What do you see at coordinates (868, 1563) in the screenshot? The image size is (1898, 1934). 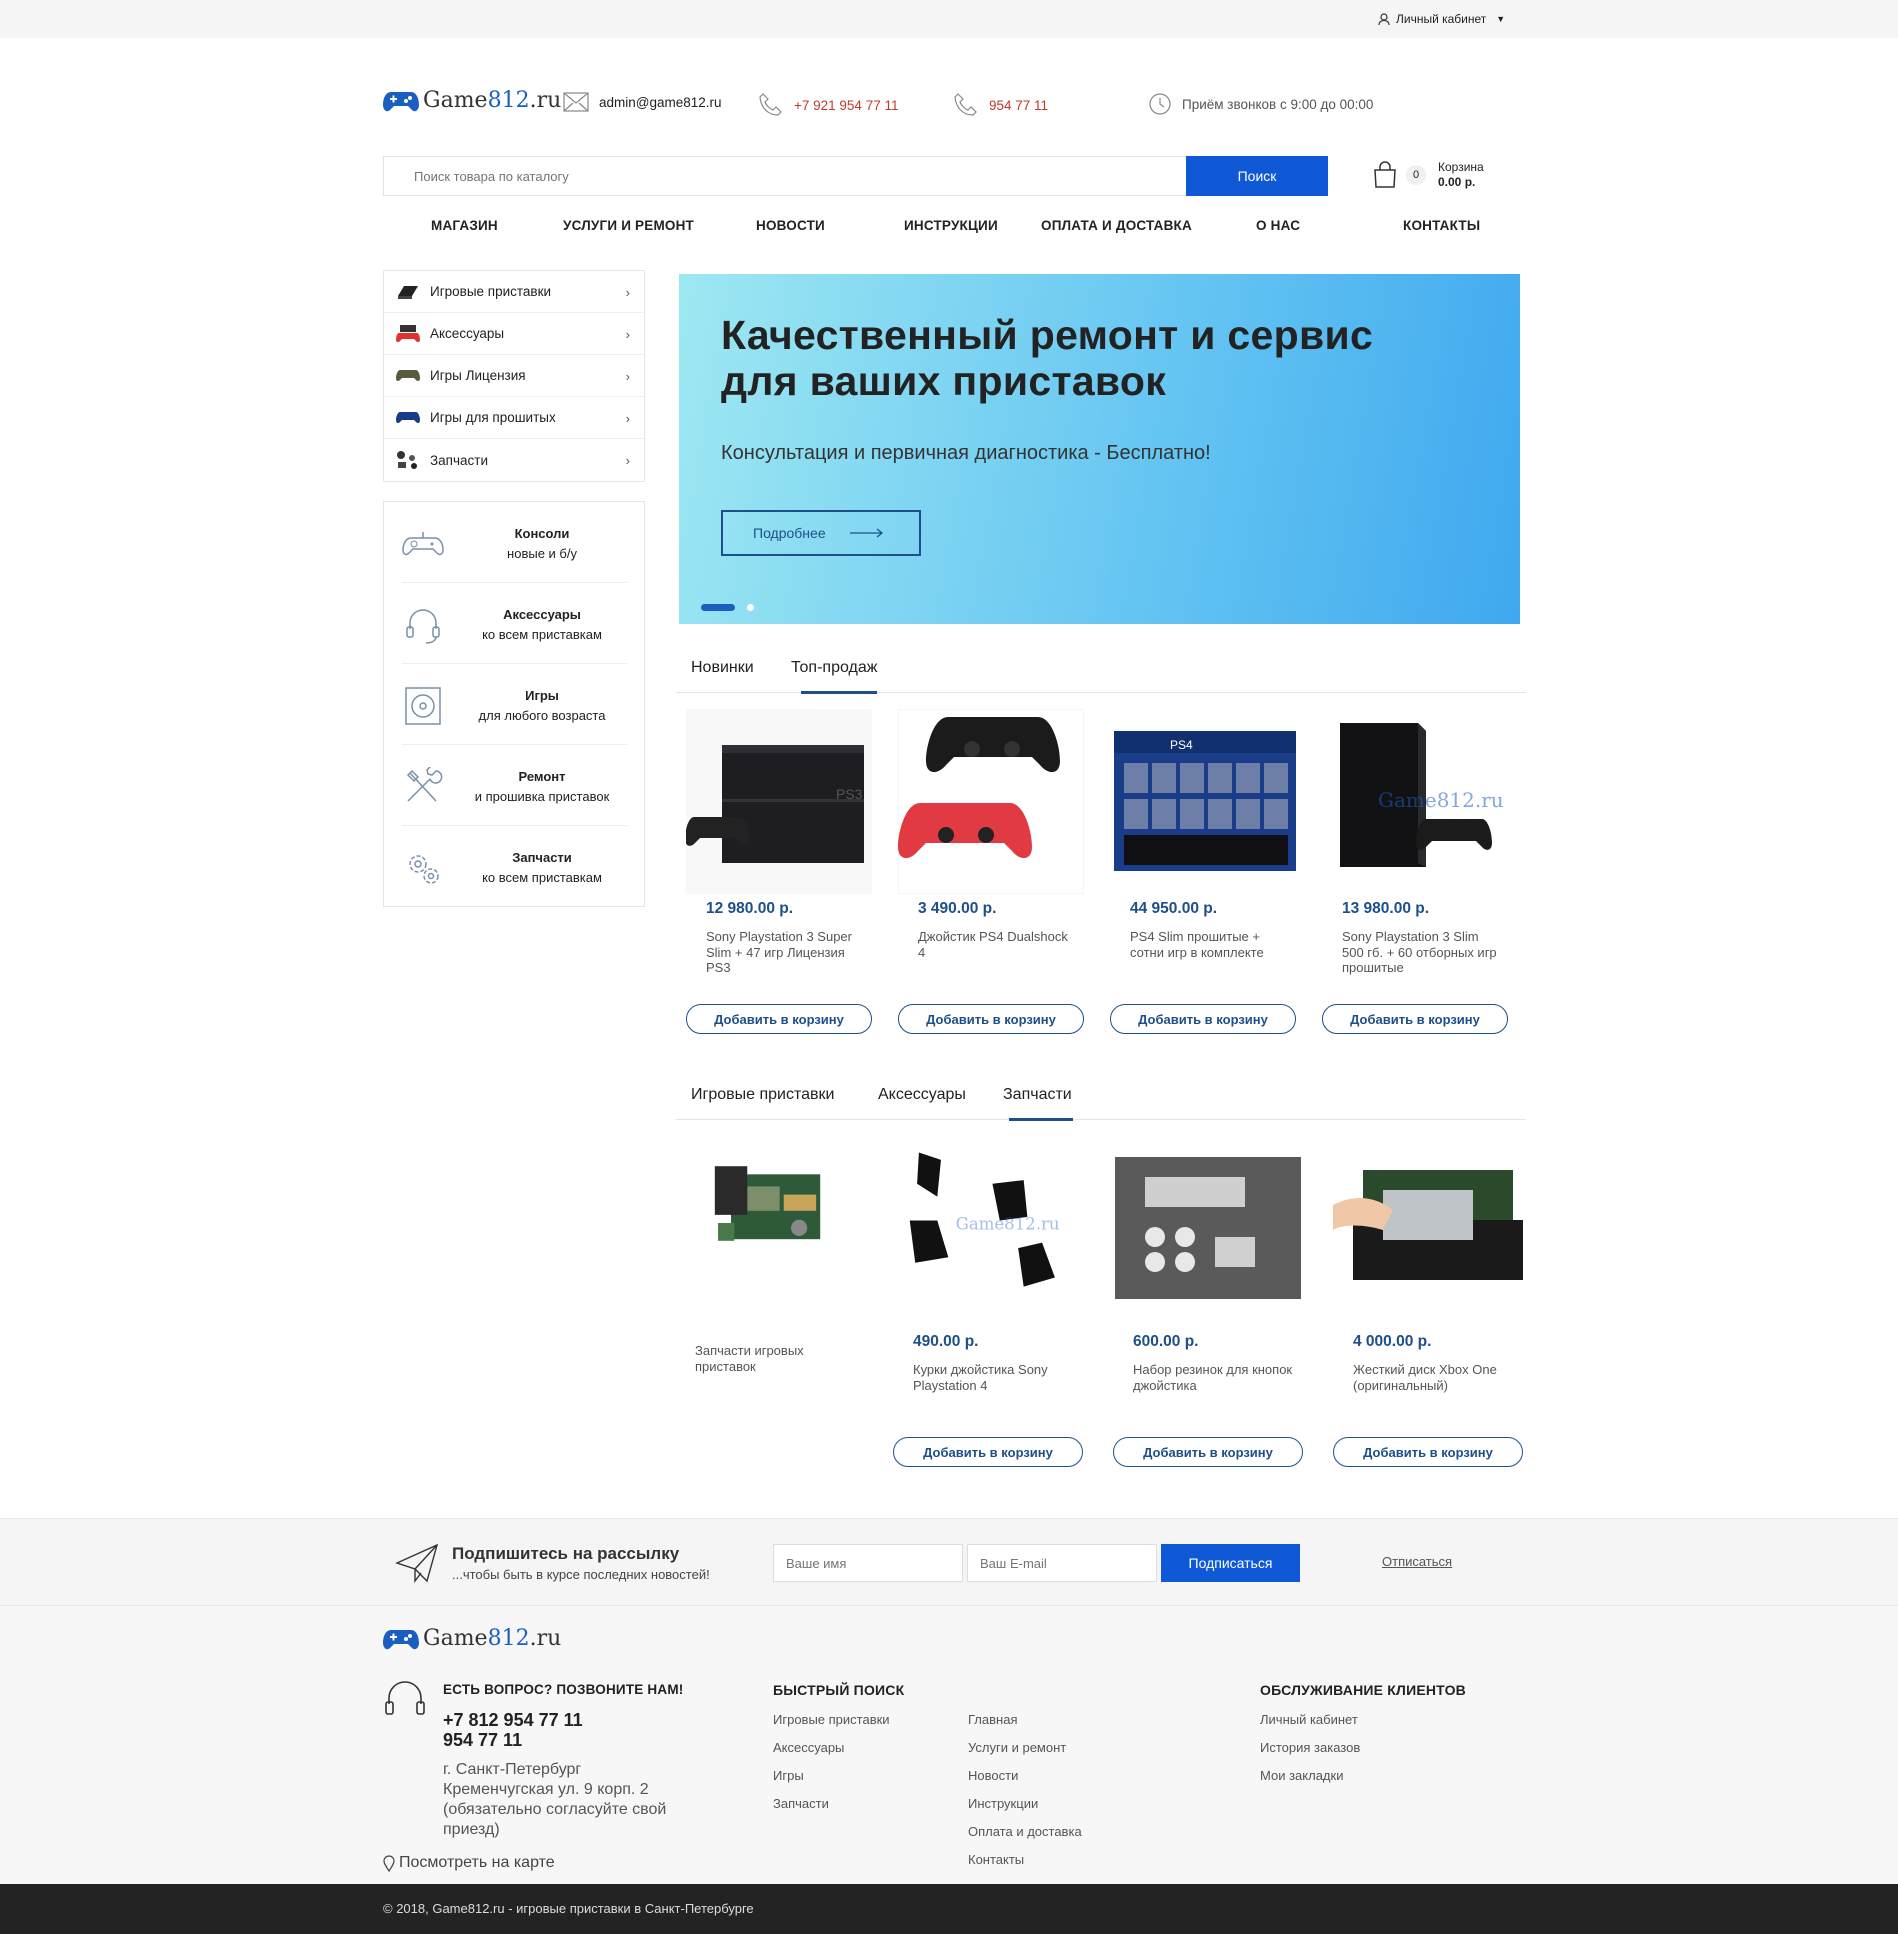 I see `newsletter-name-input` at bounding box center [868, 1563].